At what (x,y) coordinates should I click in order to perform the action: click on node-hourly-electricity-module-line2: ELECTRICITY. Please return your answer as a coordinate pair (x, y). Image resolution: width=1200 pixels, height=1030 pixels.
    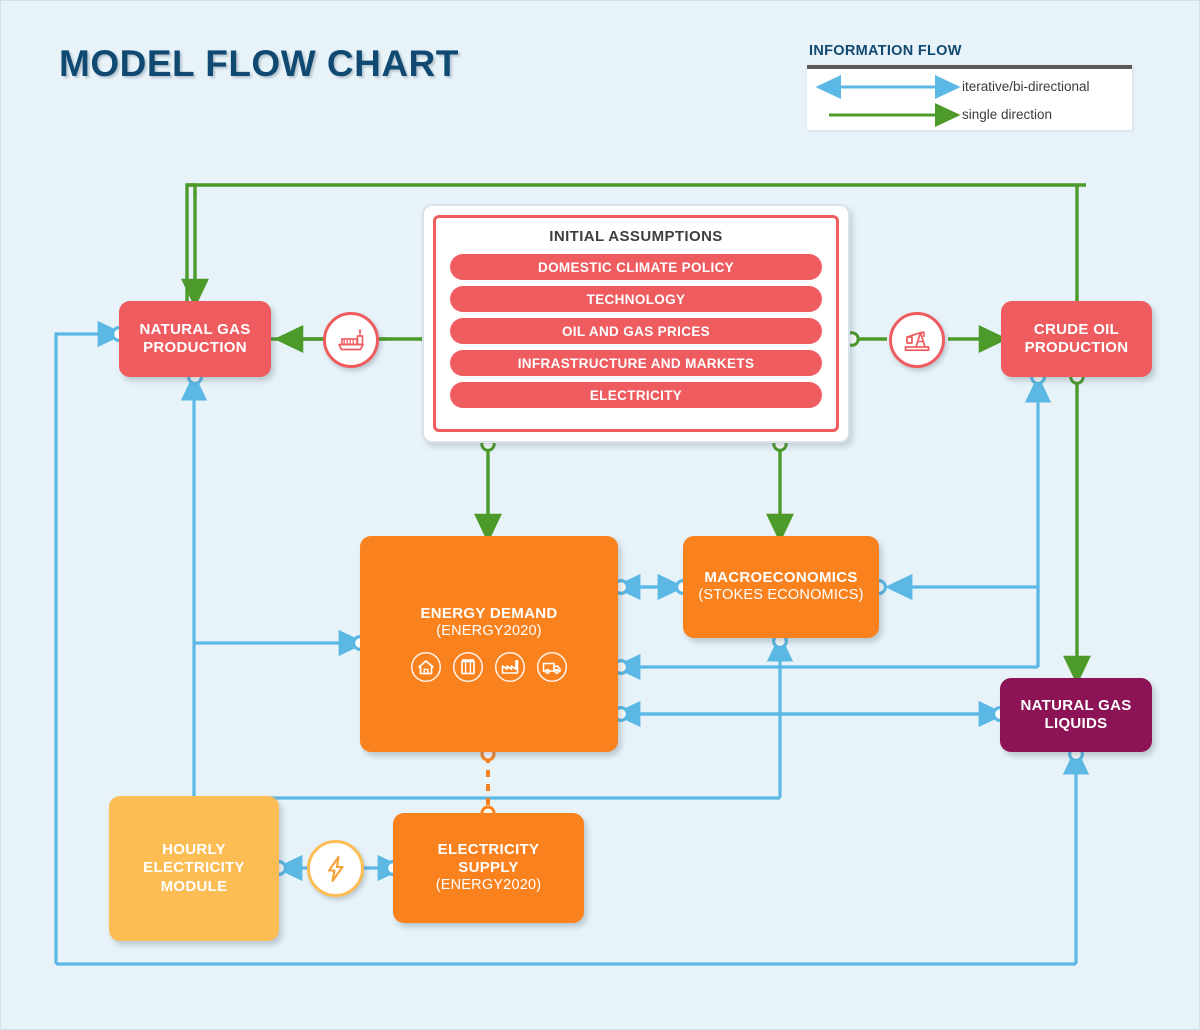
    Looking at the image, I should click on (194, 868).